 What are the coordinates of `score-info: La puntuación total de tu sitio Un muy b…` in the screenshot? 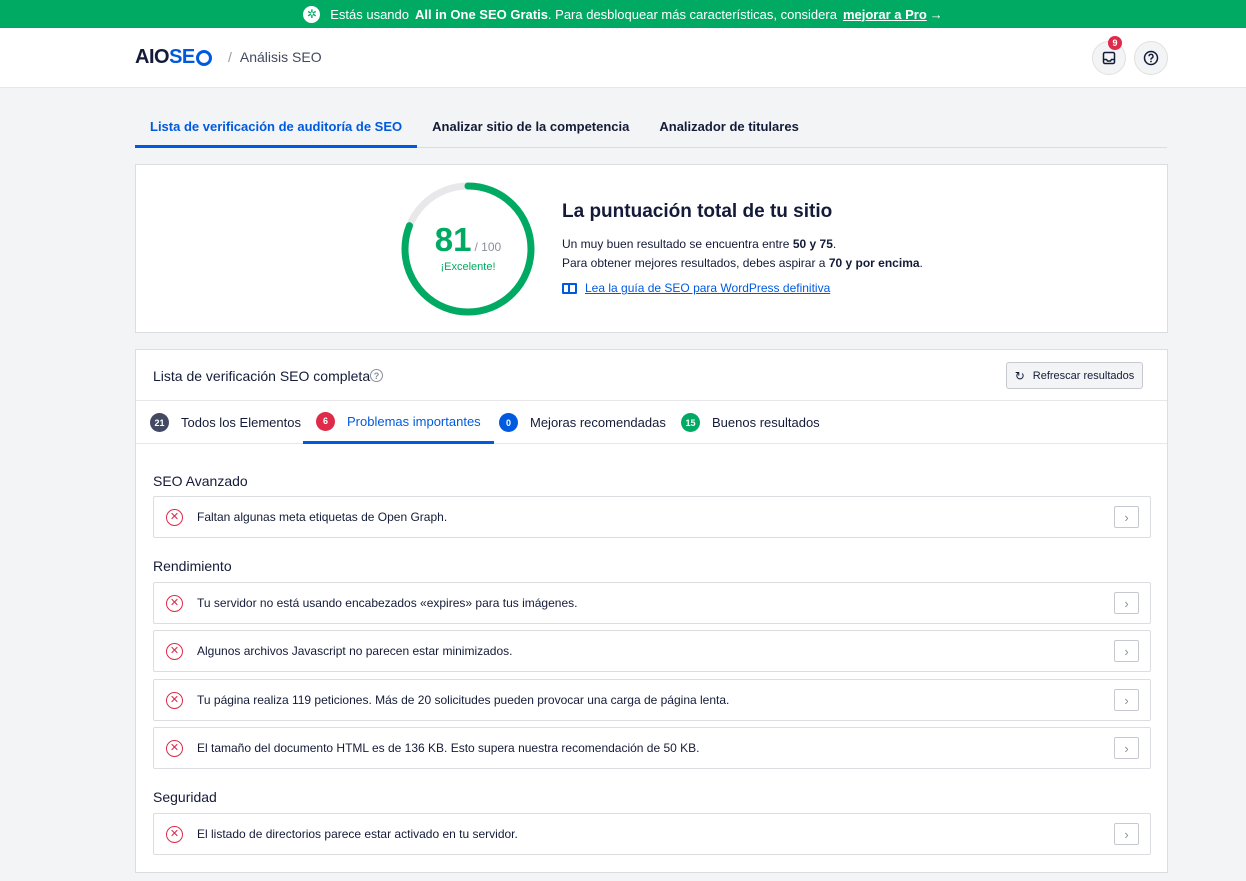 It's located at (742, 248).